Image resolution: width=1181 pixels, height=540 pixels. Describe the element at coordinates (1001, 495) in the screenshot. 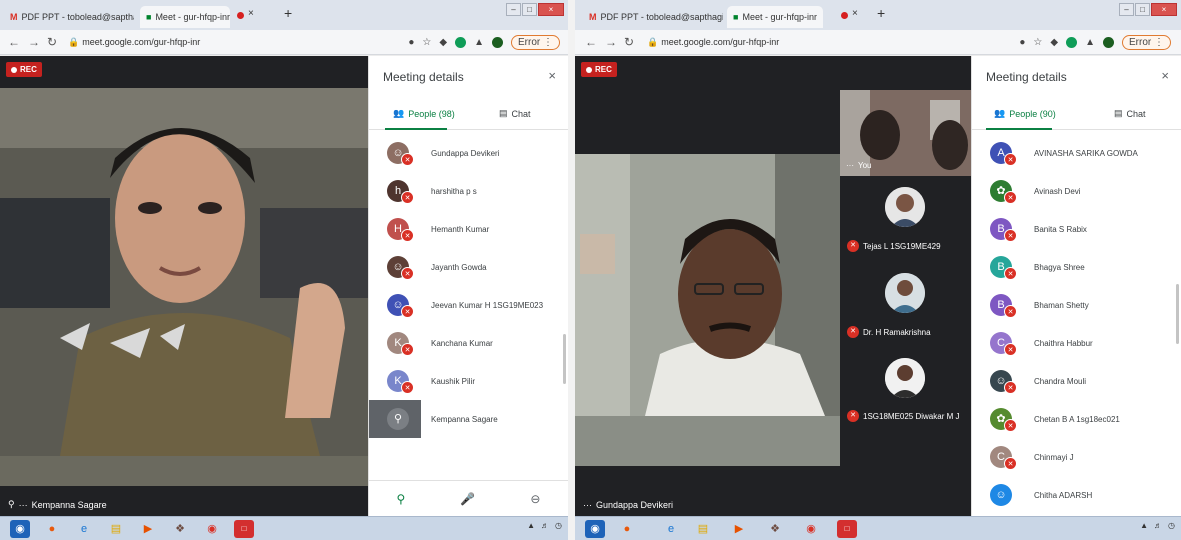

I see `avatar: ☺` at that location.